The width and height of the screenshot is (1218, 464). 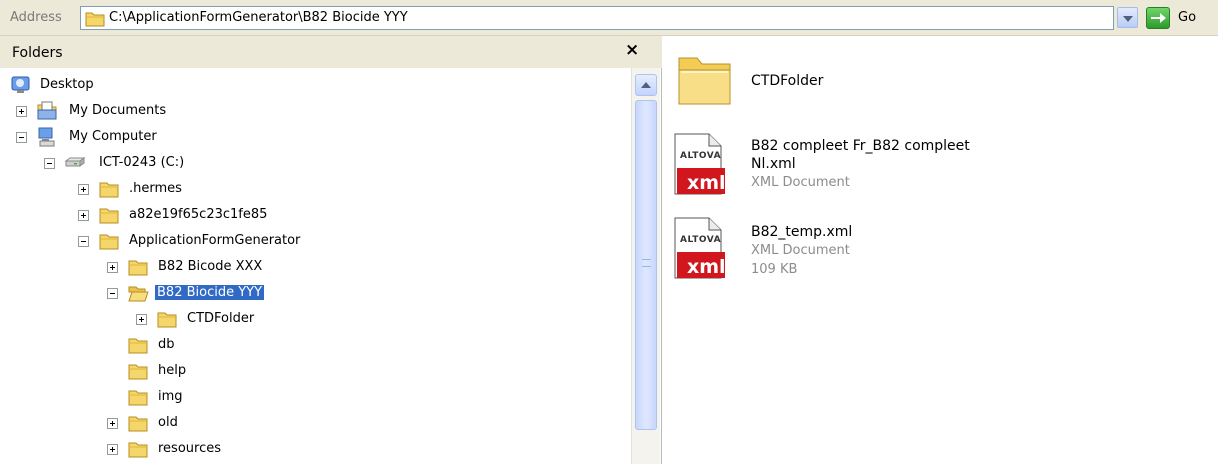 I want to click on file-name: B82_temp.xml, so click(x=802, y=232).